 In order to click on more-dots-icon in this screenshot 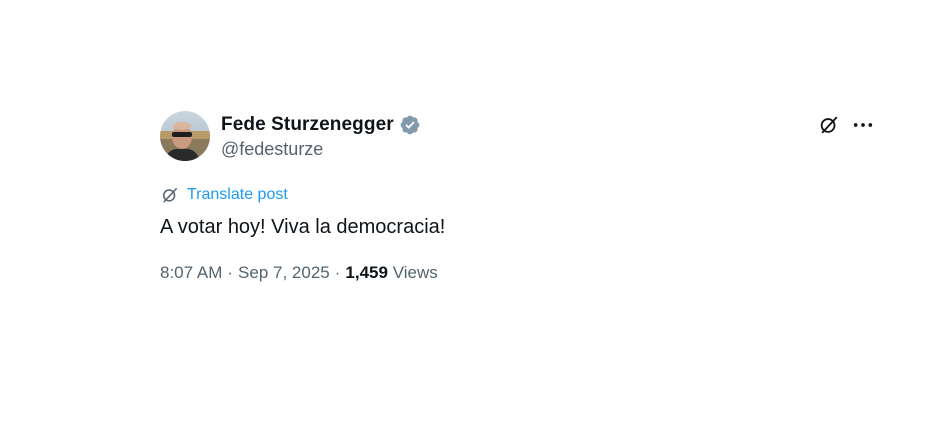, I will do `click(863, 125)`.